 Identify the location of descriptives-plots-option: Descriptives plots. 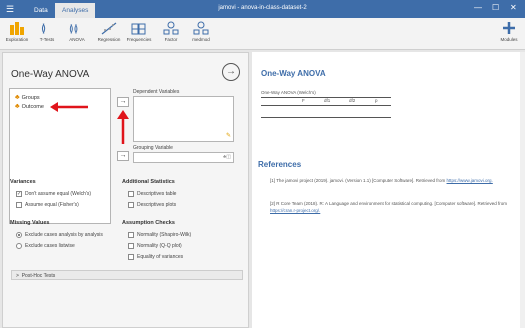
(152, 205).